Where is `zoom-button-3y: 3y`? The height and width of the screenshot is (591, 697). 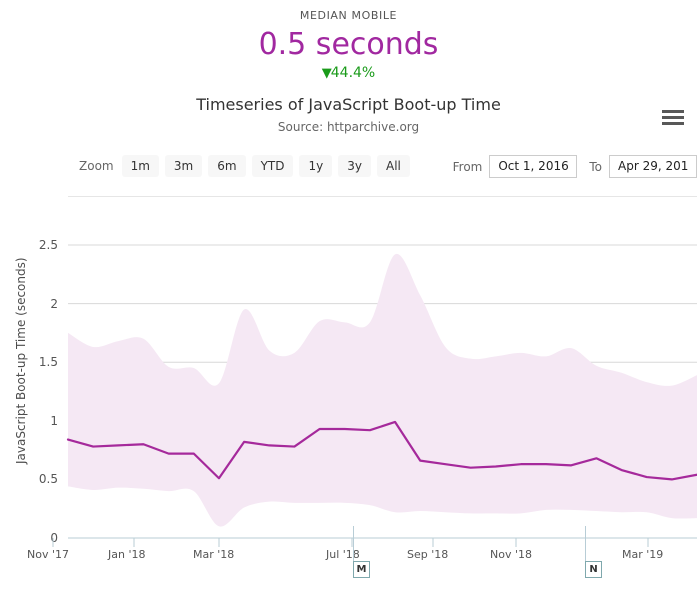 zoom-button-3y: 3y is located at coordinates (354, 166).